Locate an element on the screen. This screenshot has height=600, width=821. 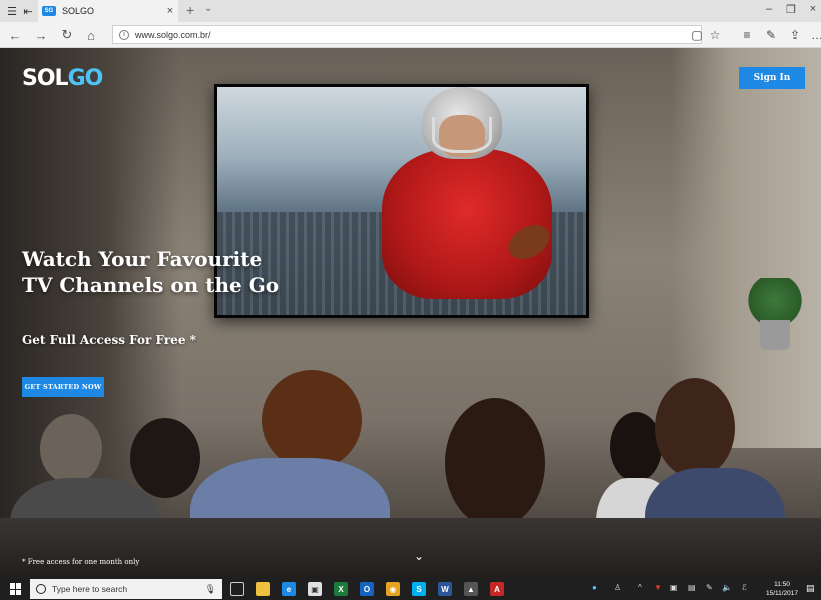
photos-icon: ▲ is located at coordinates (471, 589).